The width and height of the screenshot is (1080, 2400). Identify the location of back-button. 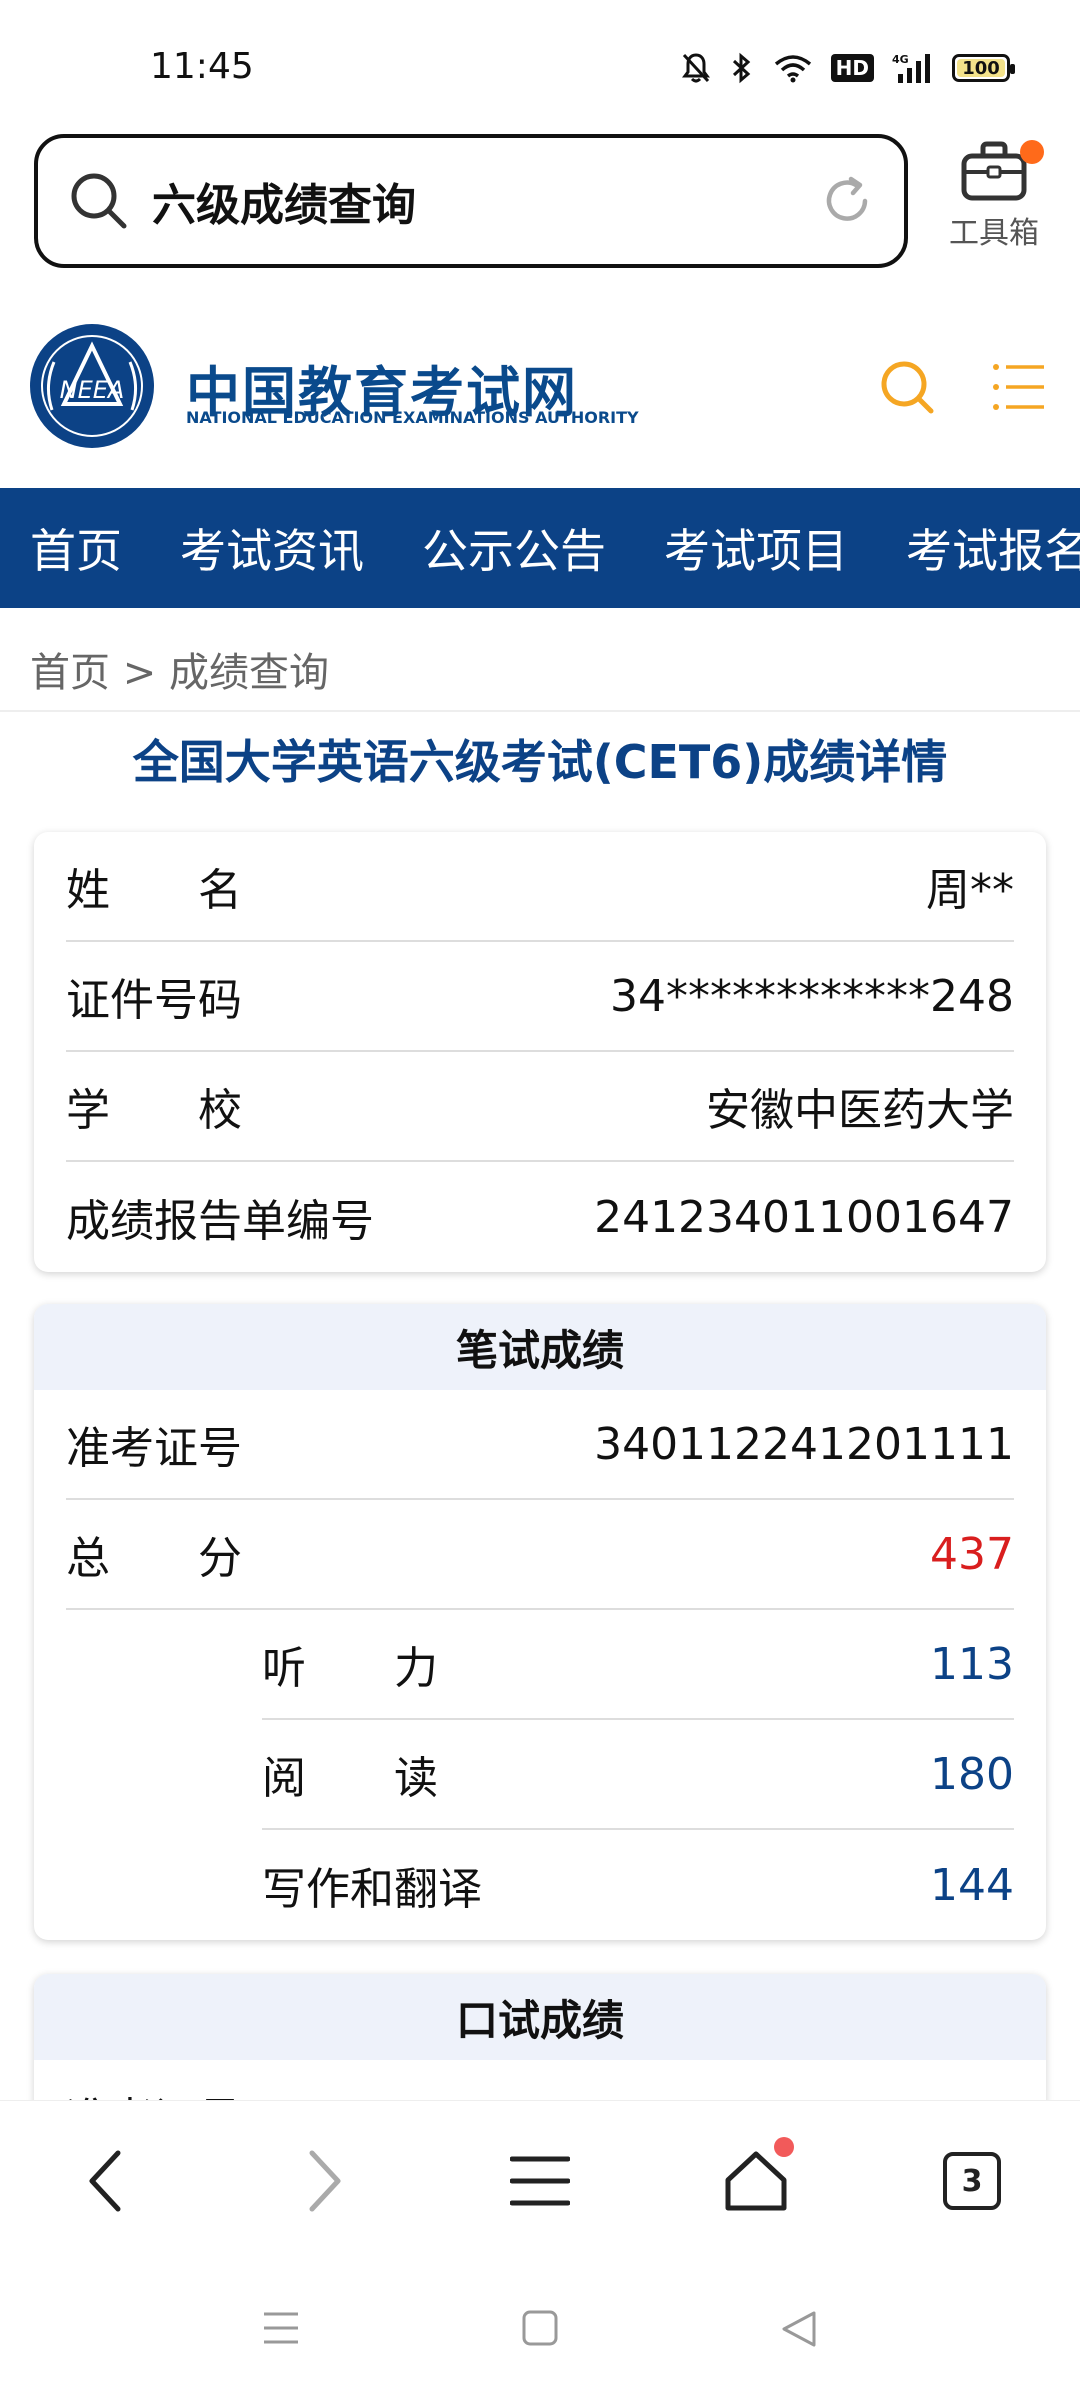
(106, 2181).